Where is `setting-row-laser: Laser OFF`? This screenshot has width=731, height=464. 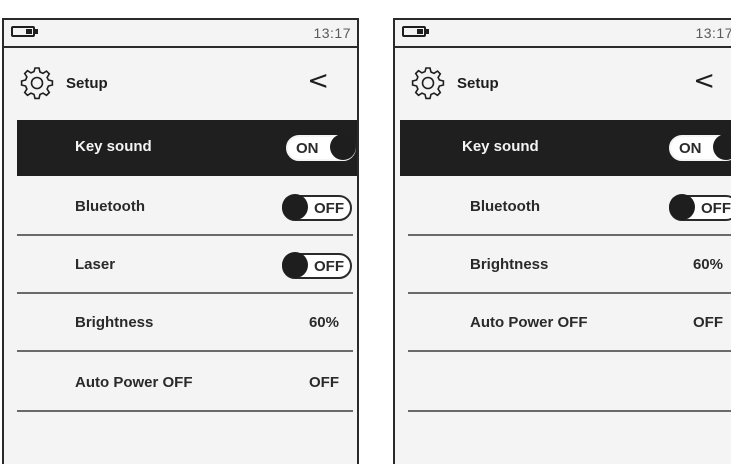
setting-row-laser: Laser OFF is located at coordinates (185, 266).